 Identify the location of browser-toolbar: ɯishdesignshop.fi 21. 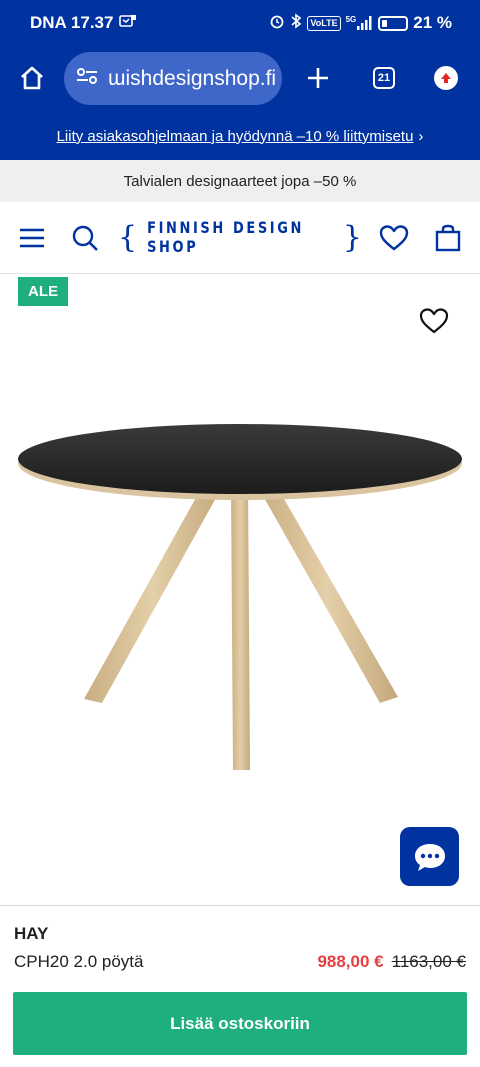
(240, 79).